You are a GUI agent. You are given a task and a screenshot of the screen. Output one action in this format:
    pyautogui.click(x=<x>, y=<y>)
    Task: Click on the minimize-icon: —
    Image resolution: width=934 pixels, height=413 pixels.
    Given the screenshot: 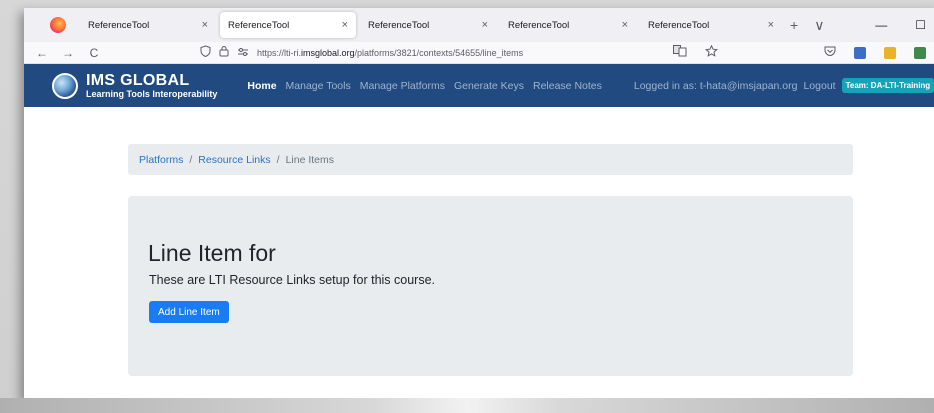 What is the action you would take?
    pyautogui.click(x=881, y=25)
    